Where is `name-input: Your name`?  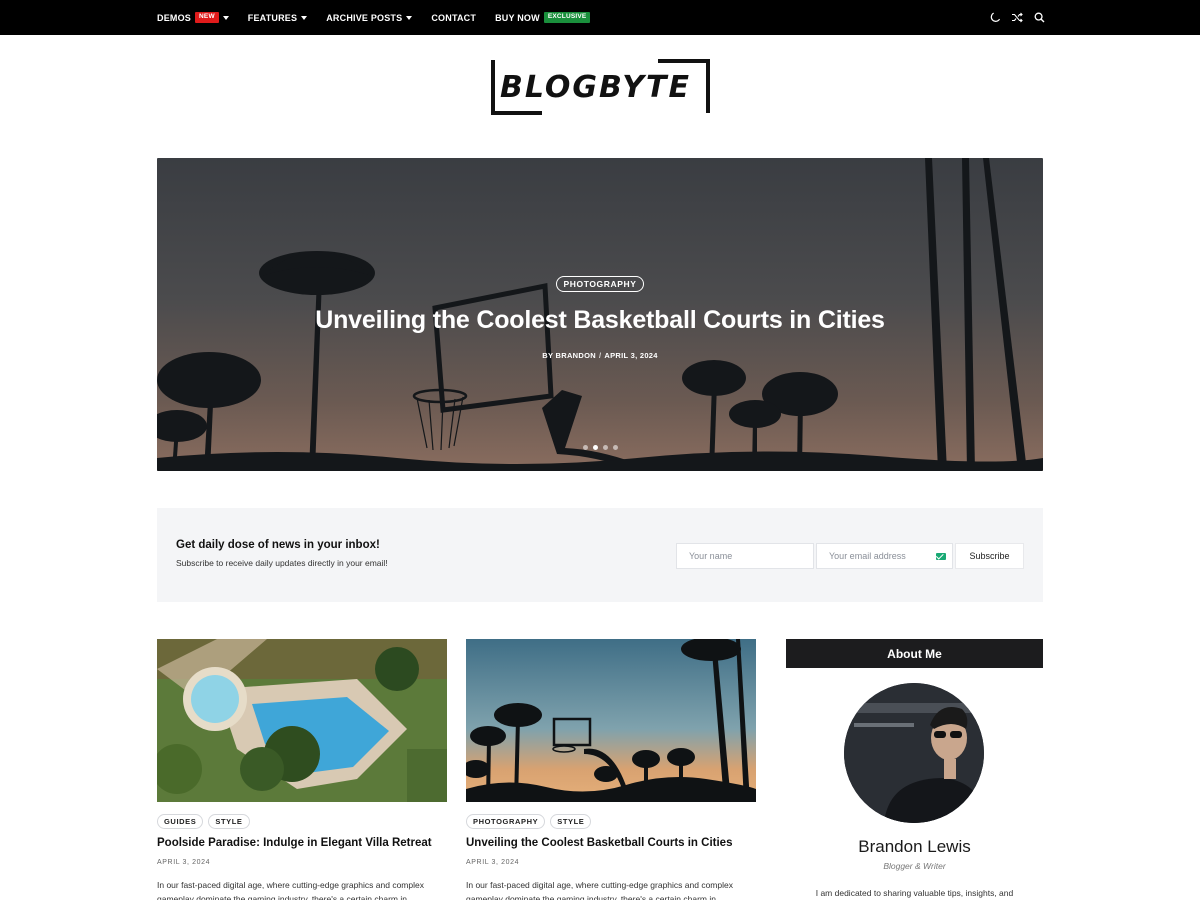 name-input: Your name is located at coordinates (745, 556).